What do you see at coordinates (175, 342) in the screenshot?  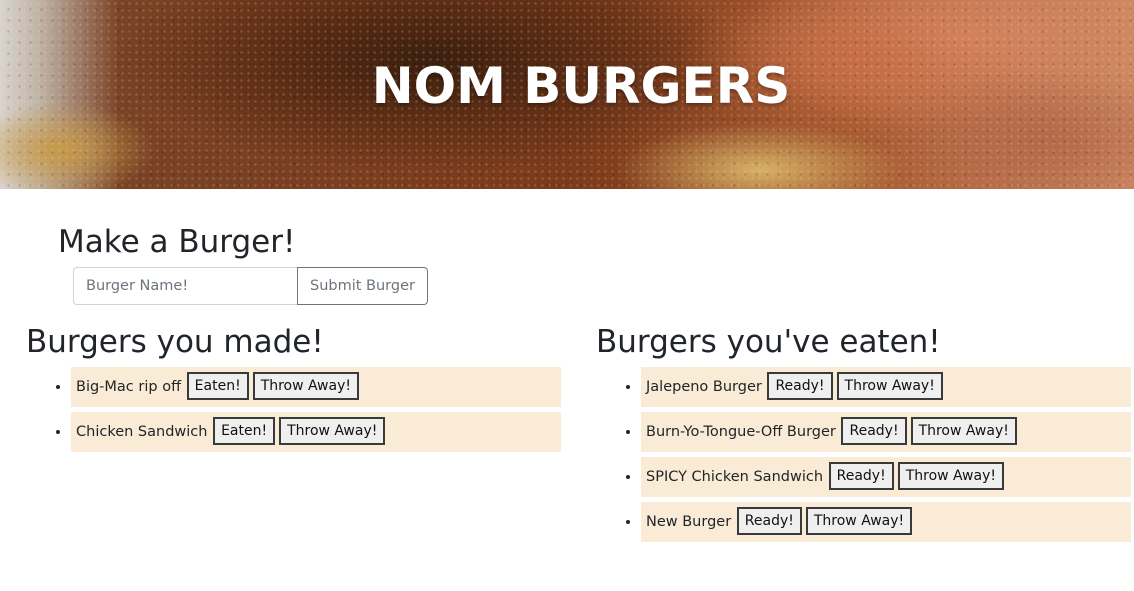 I see `burgers-made-heading: Burgers you made!` at bounding box center [175, 342].